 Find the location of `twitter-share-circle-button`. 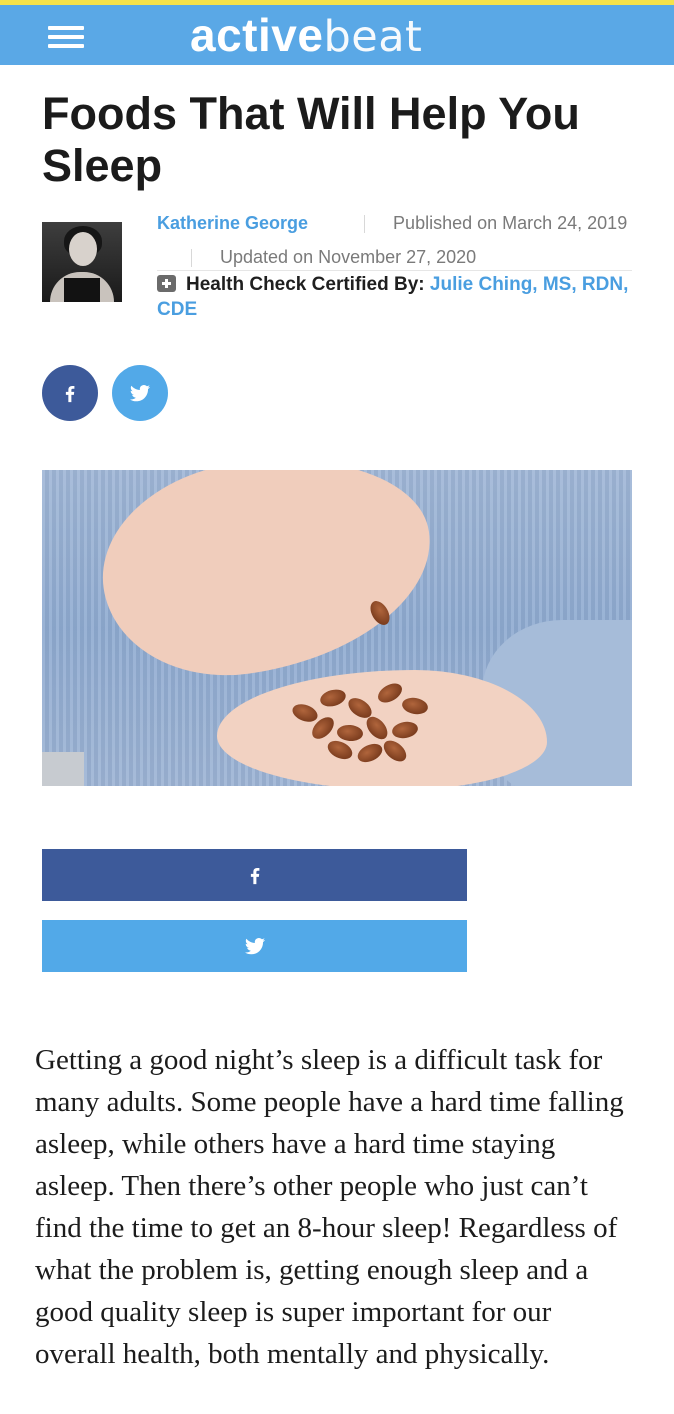

twitter-share-circle-button is located at coordinates (140, 393).